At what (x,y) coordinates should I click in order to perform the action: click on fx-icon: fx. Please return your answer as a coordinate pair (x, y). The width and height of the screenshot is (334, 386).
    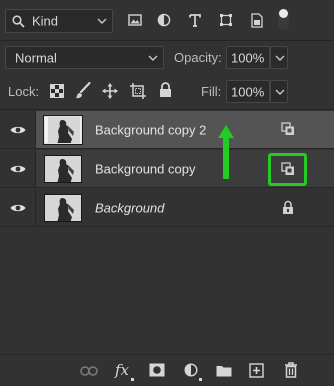
    Looking at the image, I should click on (122, 370).